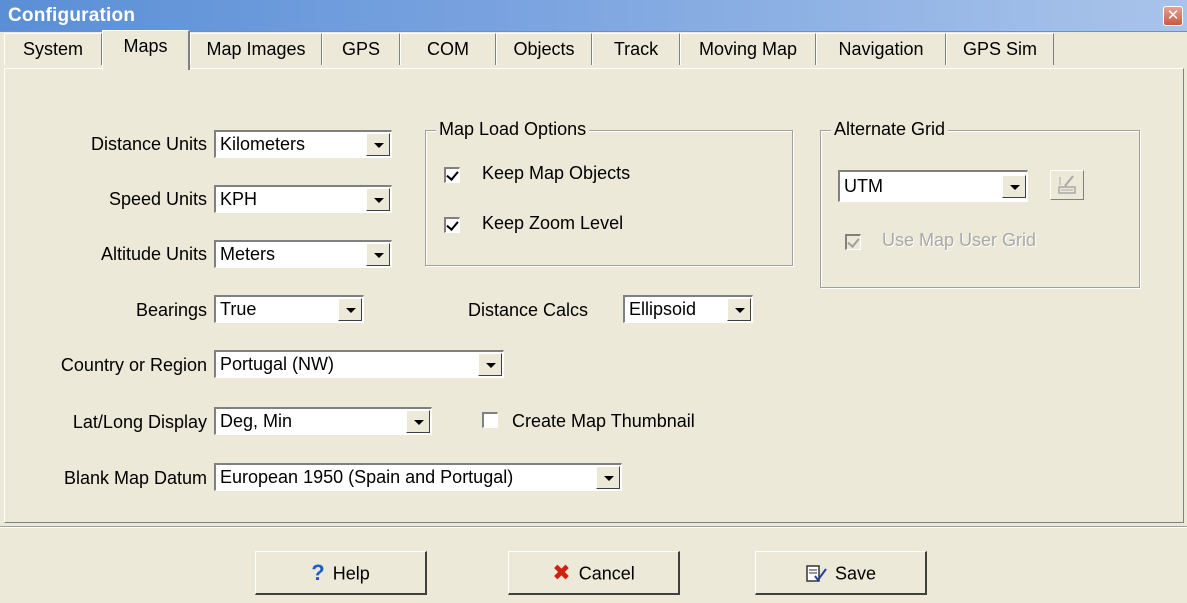  I want to click on tab-navigation: Navigation, so click(881, 49).